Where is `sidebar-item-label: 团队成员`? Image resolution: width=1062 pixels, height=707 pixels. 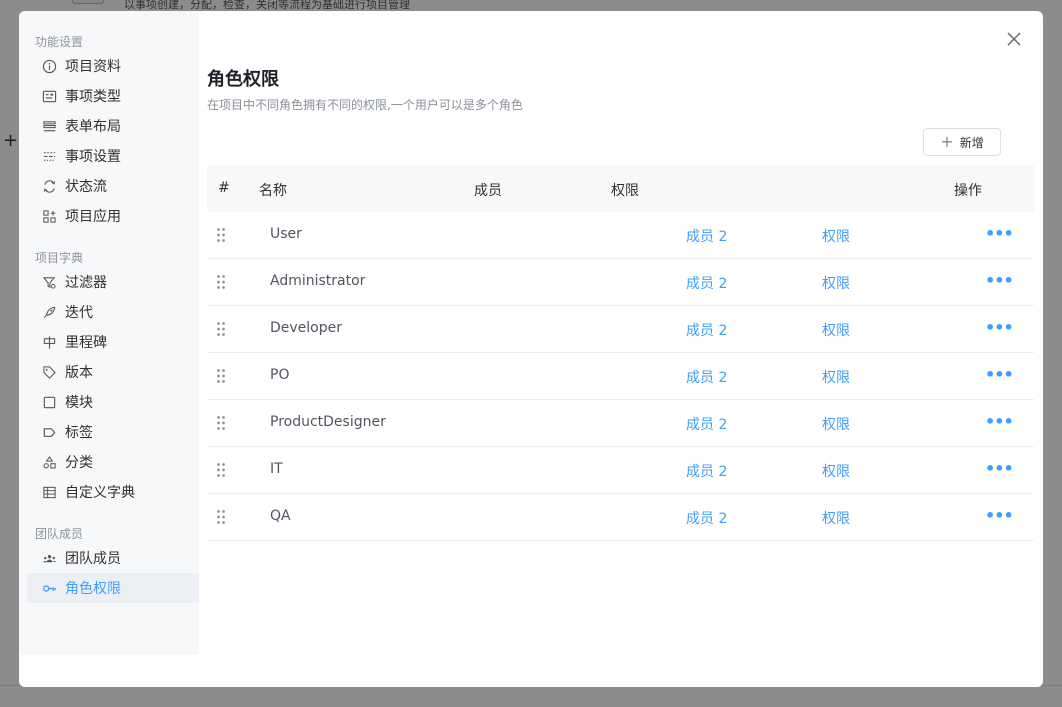
sidebar-item-label: 团队成员 is located at coordinates (93, 559).